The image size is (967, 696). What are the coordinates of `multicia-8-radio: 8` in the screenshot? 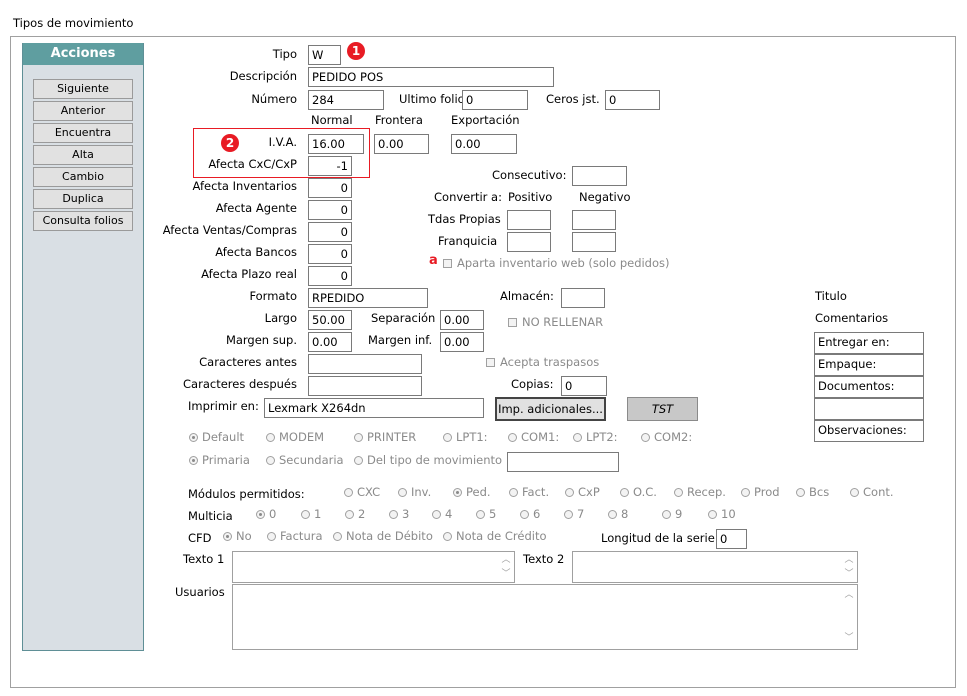 It's located at (618, 514).